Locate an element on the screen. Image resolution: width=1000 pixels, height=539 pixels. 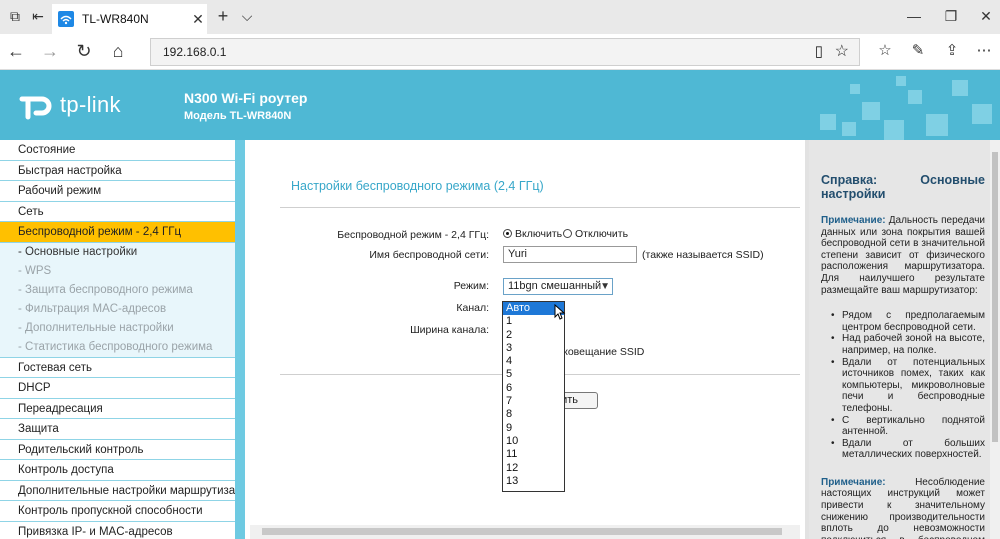
back-icon: ← is located at coordinates (16, 51).